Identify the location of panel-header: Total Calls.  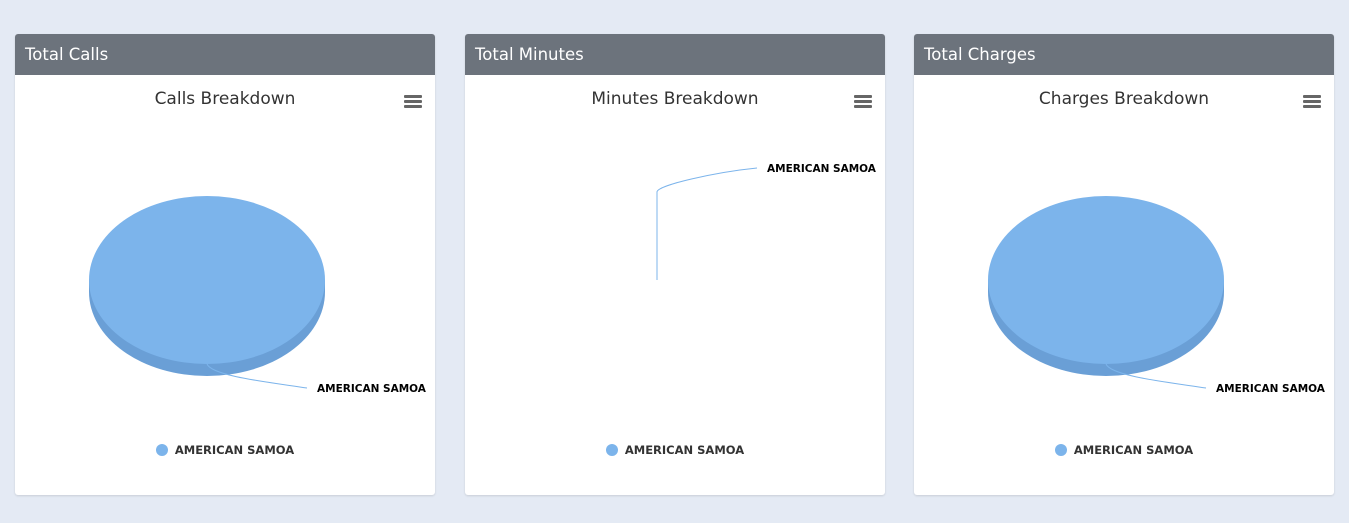
(225, 54).